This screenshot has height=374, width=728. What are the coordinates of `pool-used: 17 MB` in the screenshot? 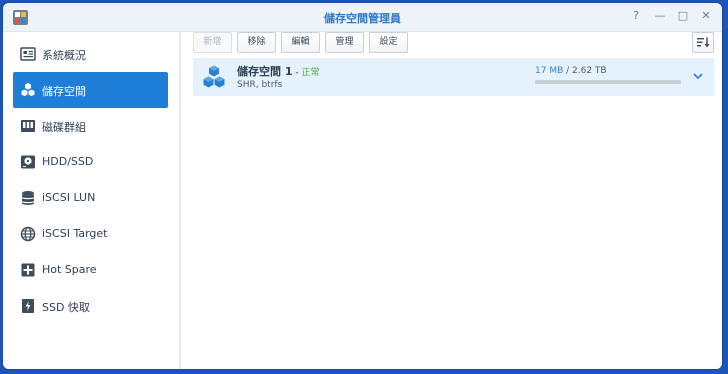 It's located at (549, 71).